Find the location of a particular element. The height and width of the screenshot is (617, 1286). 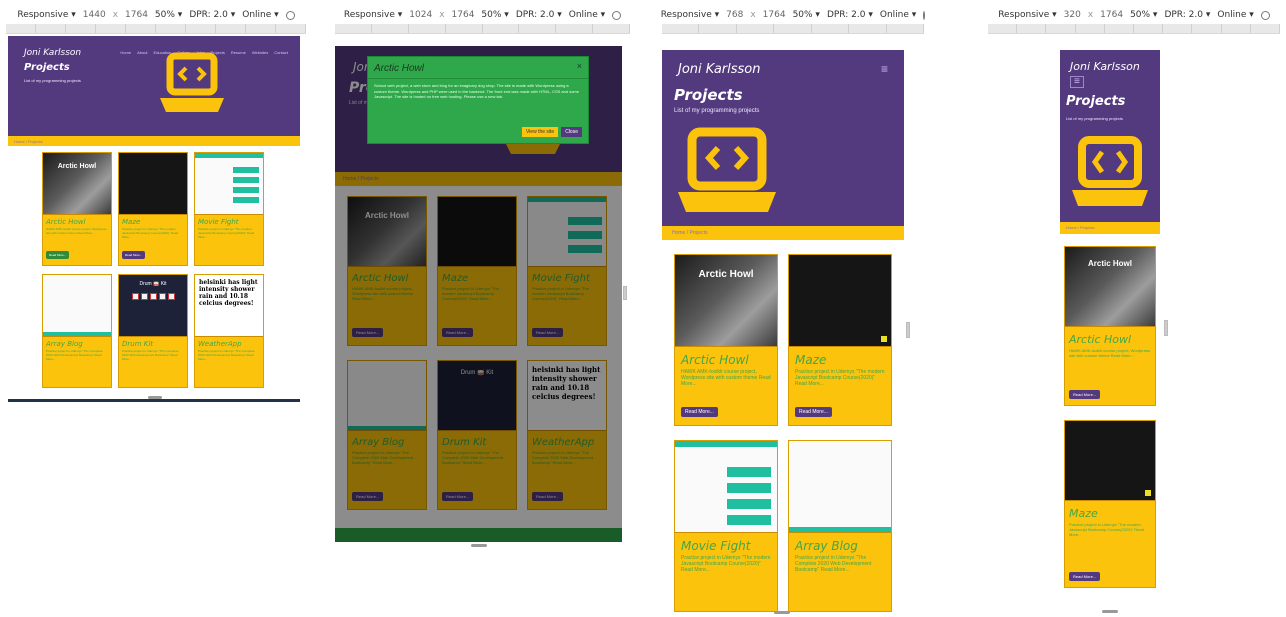

width-input: 768 is located at coordinates (734, 15).